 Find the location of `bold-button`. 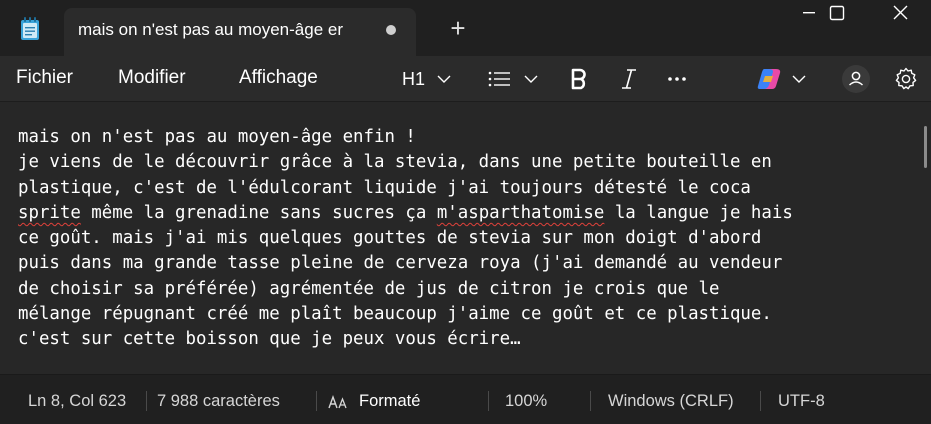

bold-button is located at coordinates (579, 79).